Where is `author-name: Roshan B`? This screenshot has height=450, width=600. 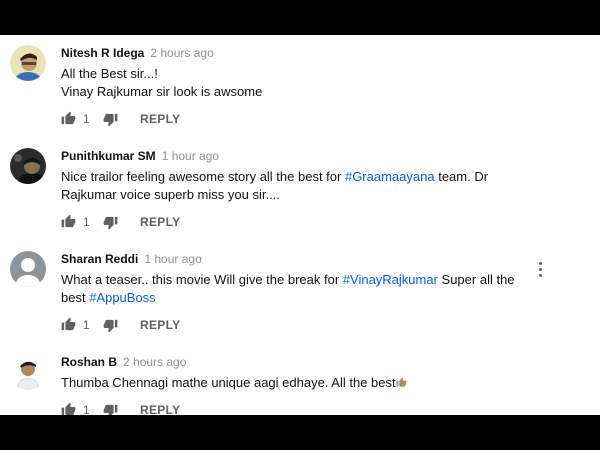 author-name: Roshan B is located at coordinates (89, 362).